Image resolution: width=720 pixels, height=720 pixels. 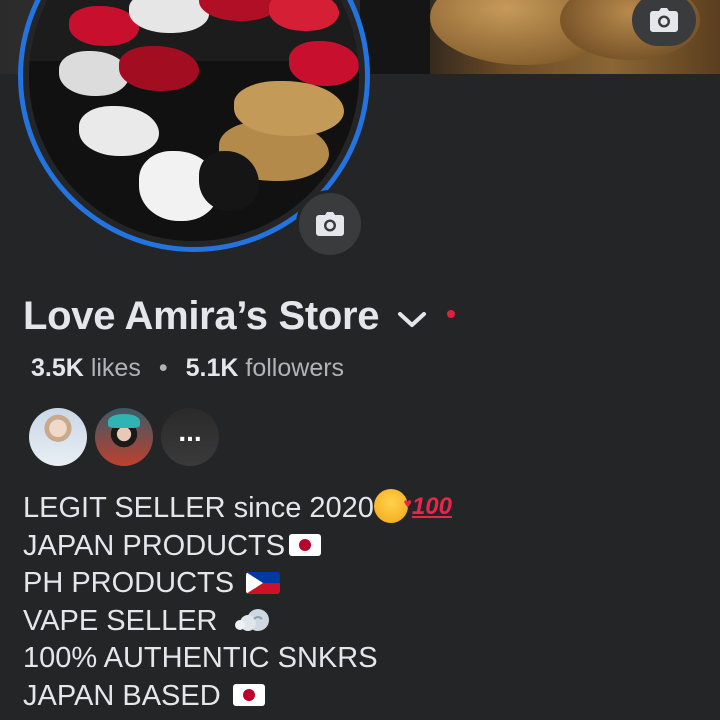 I want to click on bio-line: JAPAN BASED, so click(x=237, y=697).